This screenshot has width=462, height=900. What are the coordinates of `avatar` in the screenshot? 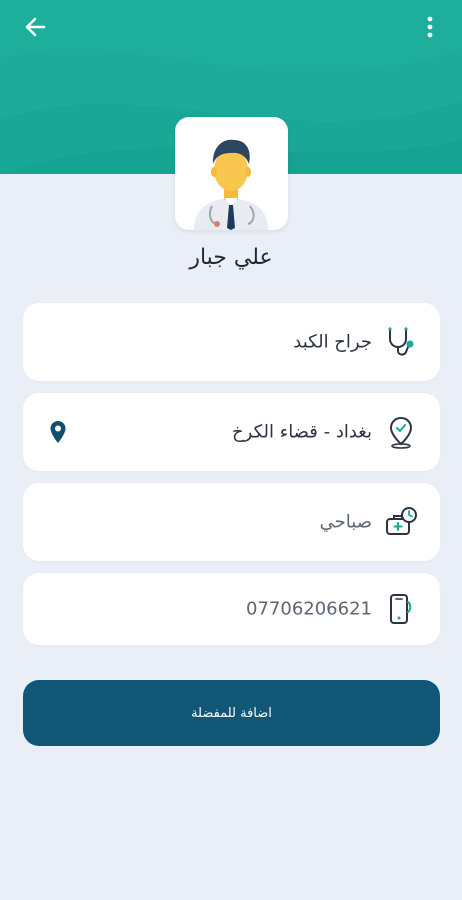 It's located at (231, 173).